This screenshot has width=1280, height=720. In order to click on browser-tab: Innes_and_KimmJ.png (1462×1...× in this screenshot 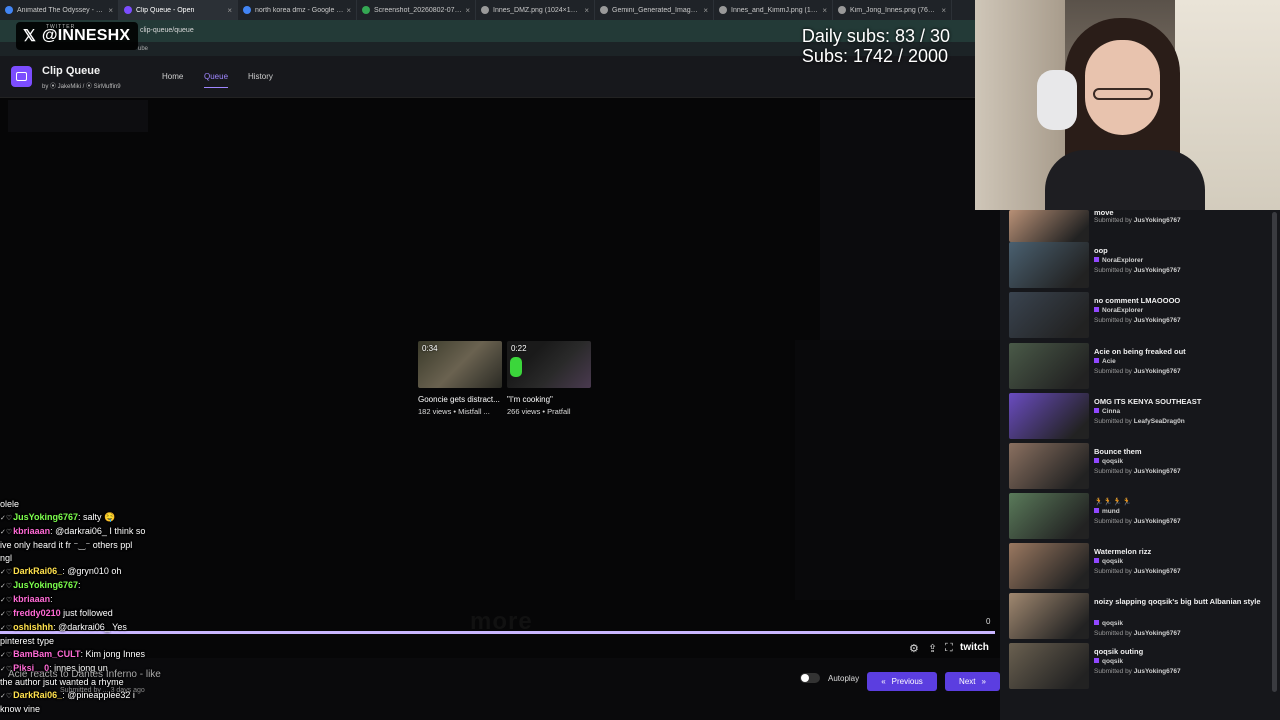, I will do `click(773, 10)`.